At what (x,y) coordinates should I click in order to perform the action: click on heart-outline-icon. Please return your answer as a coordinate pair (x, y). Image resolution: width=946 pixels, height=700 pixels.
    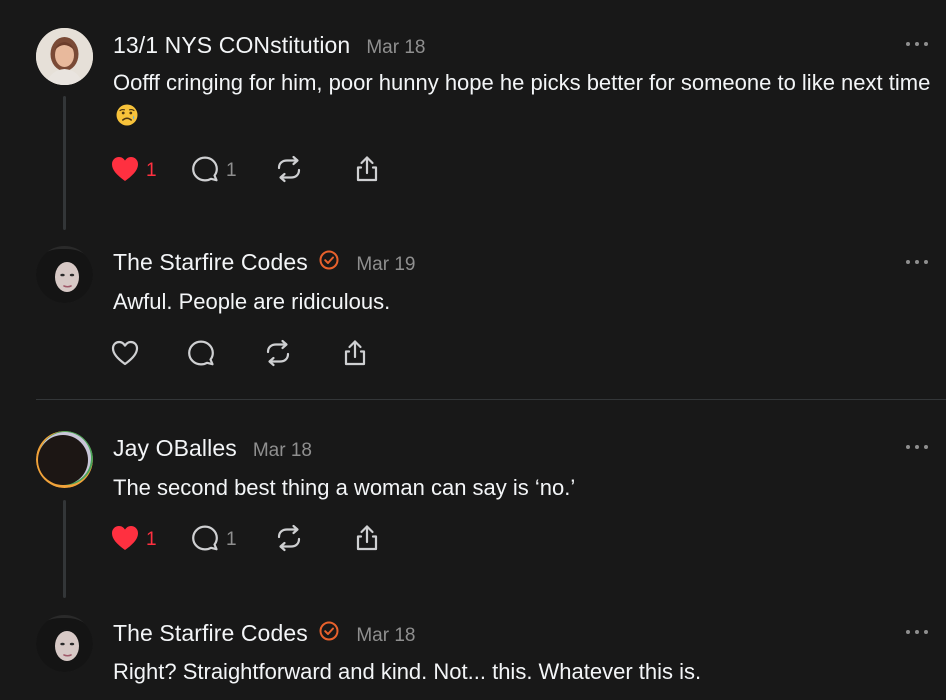
    Looking at the image, I should click on (125, 355).